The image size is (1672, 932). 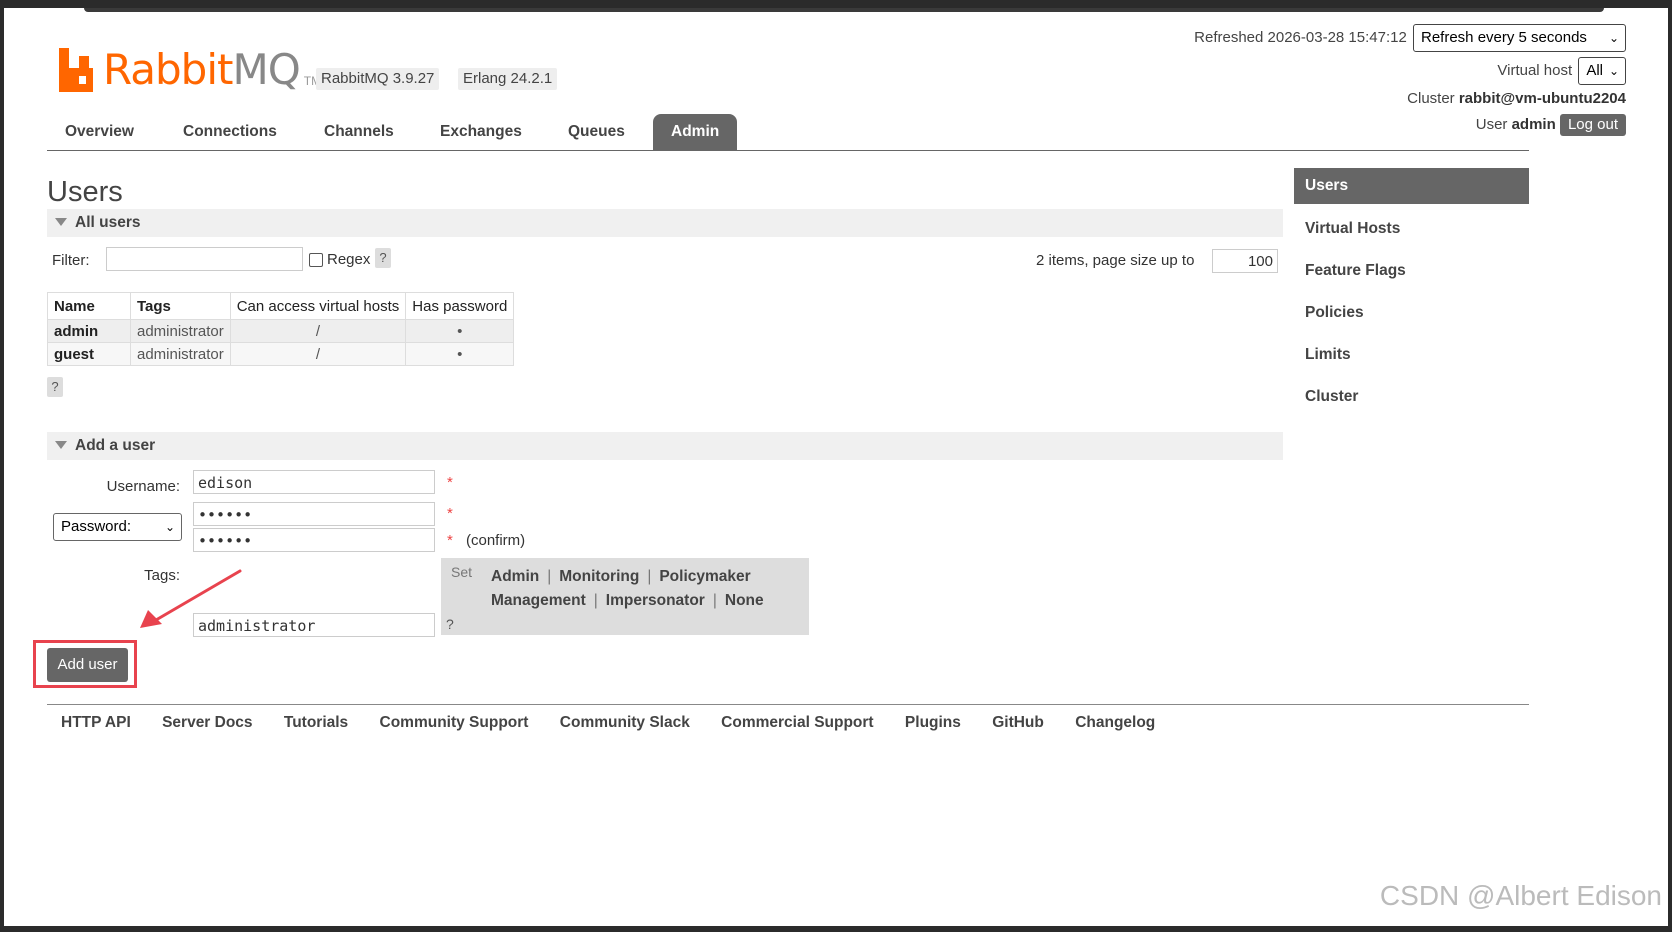 I want to click on confirm-label: (confirm), so click(x=496, y=540).